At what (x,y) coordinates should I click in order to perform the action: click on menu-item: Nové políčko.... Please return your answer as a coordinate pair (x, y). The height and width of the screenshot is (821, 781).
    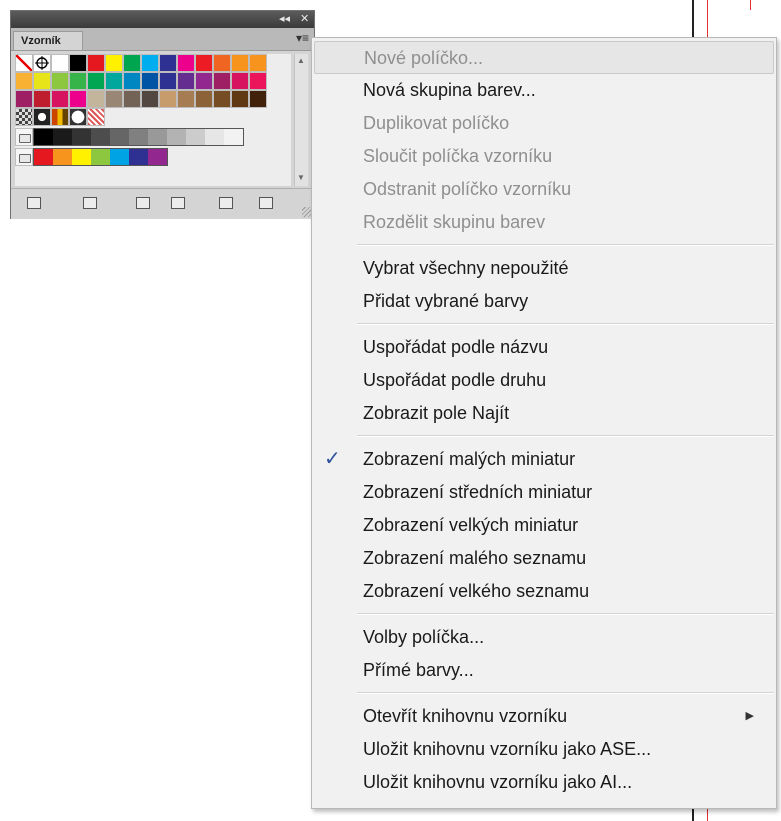
    Looking at the image, I should click on (544, 57).